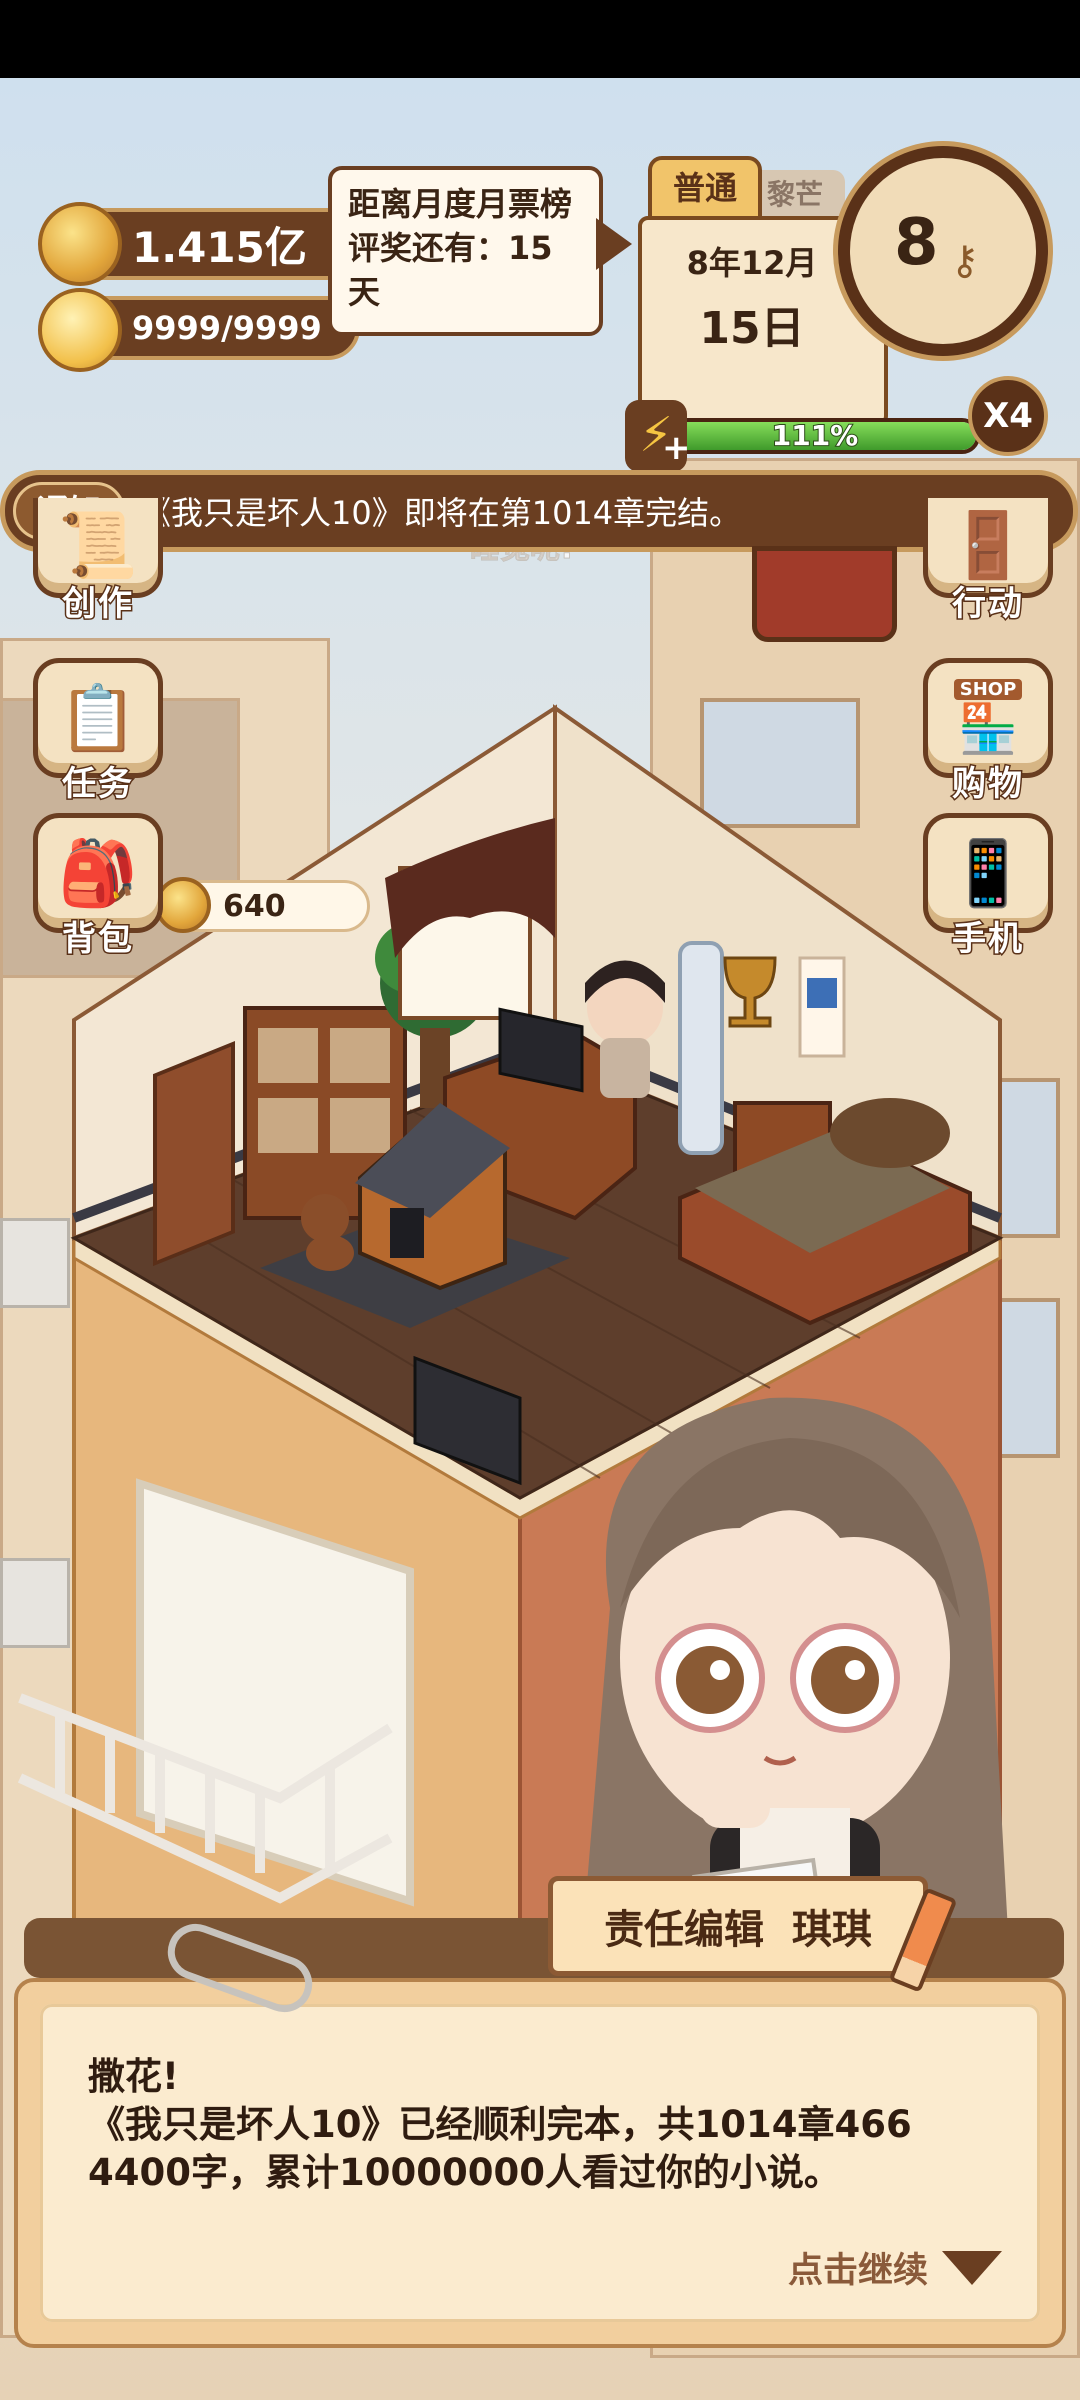  Describe the element at coordinates (752, 328) in the screenshot. I see `calendar-day: 15日` at that location.